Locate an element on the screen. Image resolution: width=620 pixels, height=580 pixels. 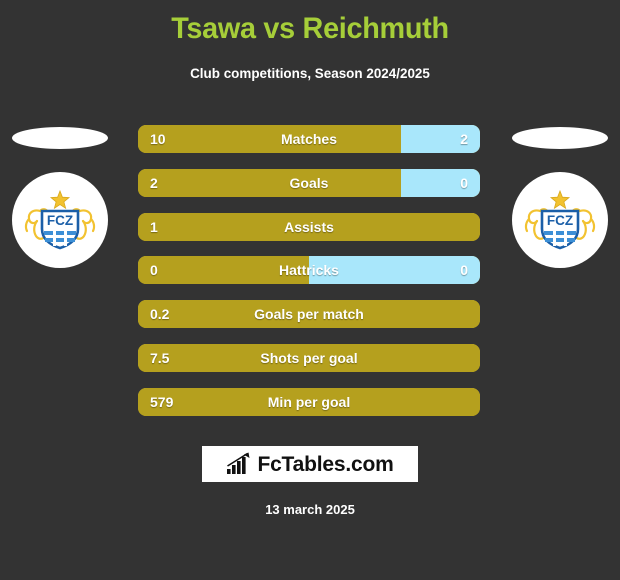
table-row: 579 Min per goal is located at coordinates (309, 401).